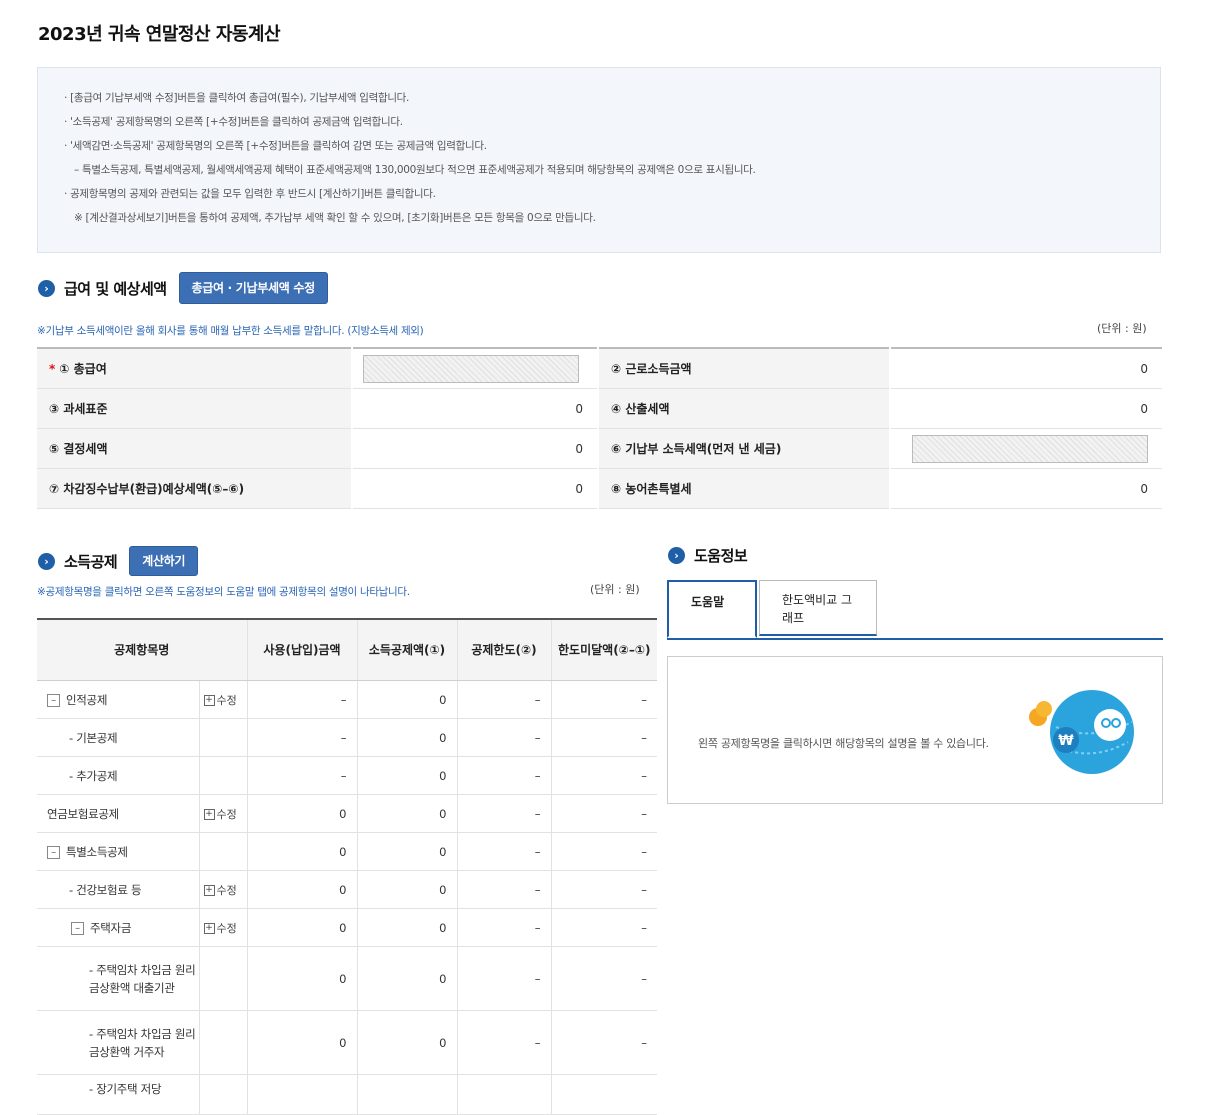 The image size is (1210, 1115). I want to click on row-name: - 주택임차 차입금 원리금상환액 거주자, so click(118, 1042).